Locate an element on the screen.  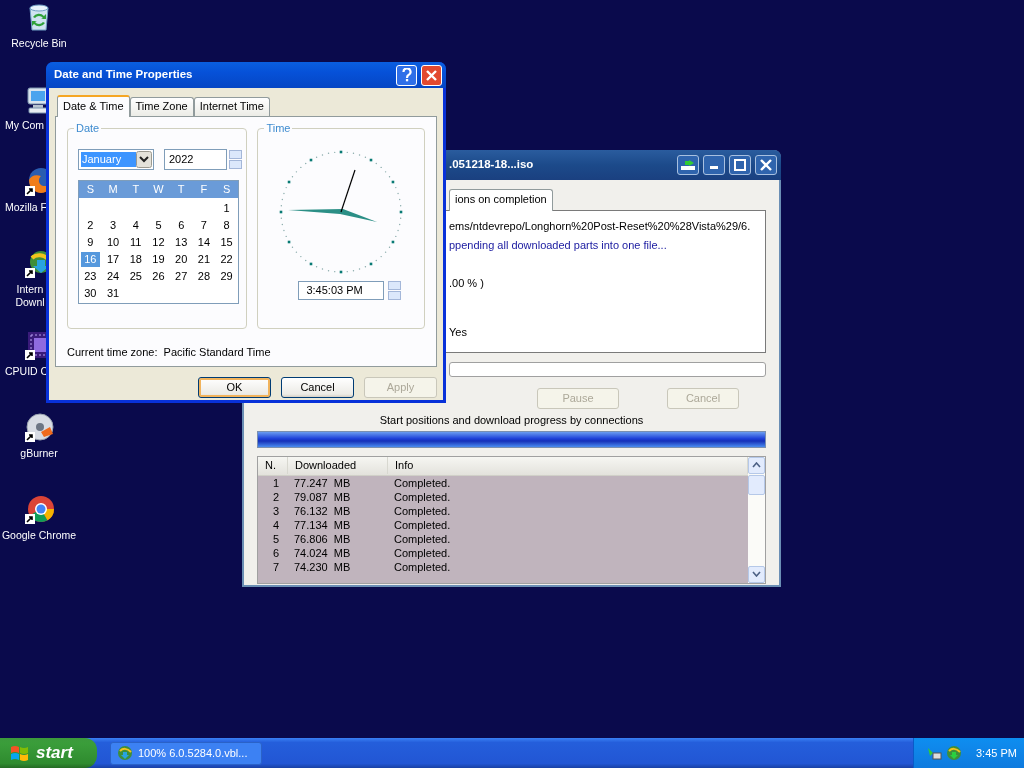
calendar-day: 8 is located at coordinates (226, 225).